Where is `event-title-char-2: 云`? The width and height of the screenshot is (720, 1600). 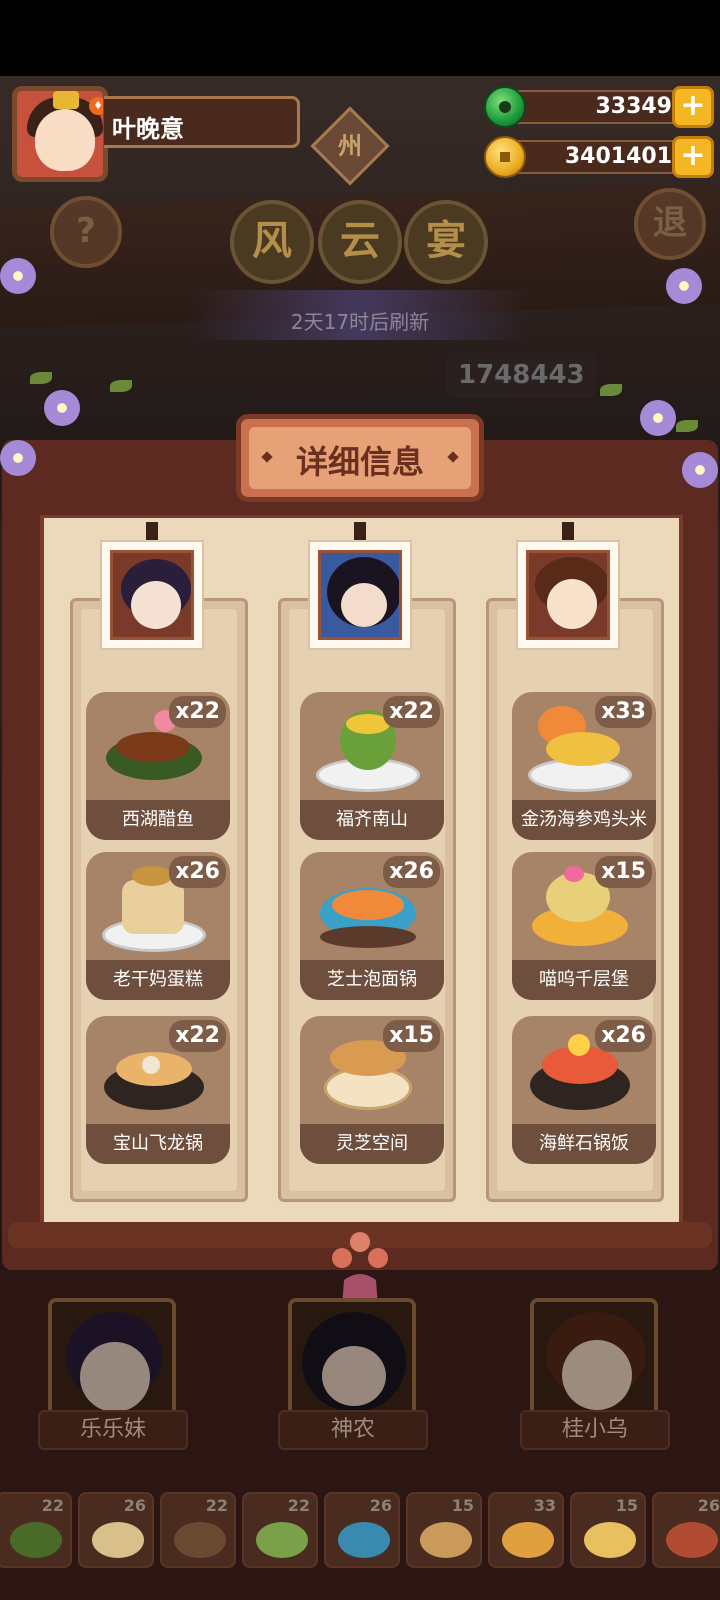 event-title-char-2: 云 is located at coordinates (360, 242).